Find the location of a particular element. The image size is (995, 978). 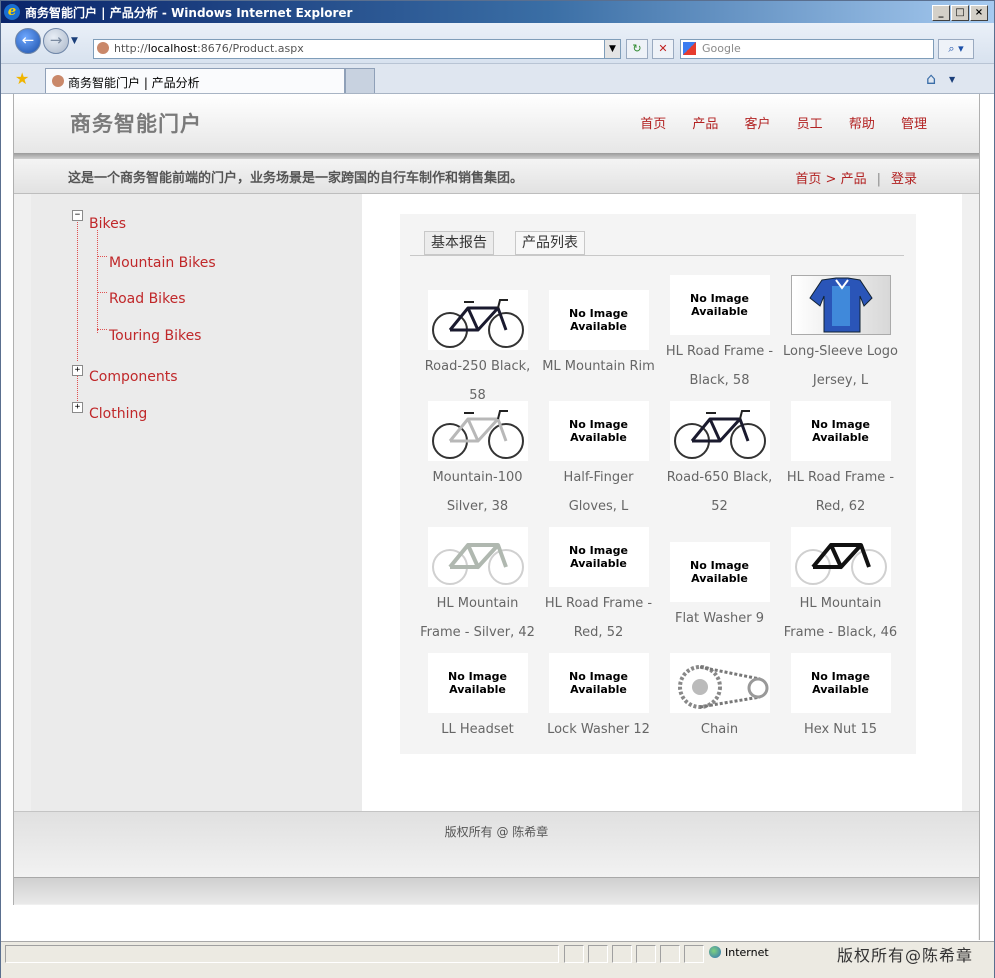

product-item: No Image Available Hex Nut 15 is located at coordinates (840, 698).